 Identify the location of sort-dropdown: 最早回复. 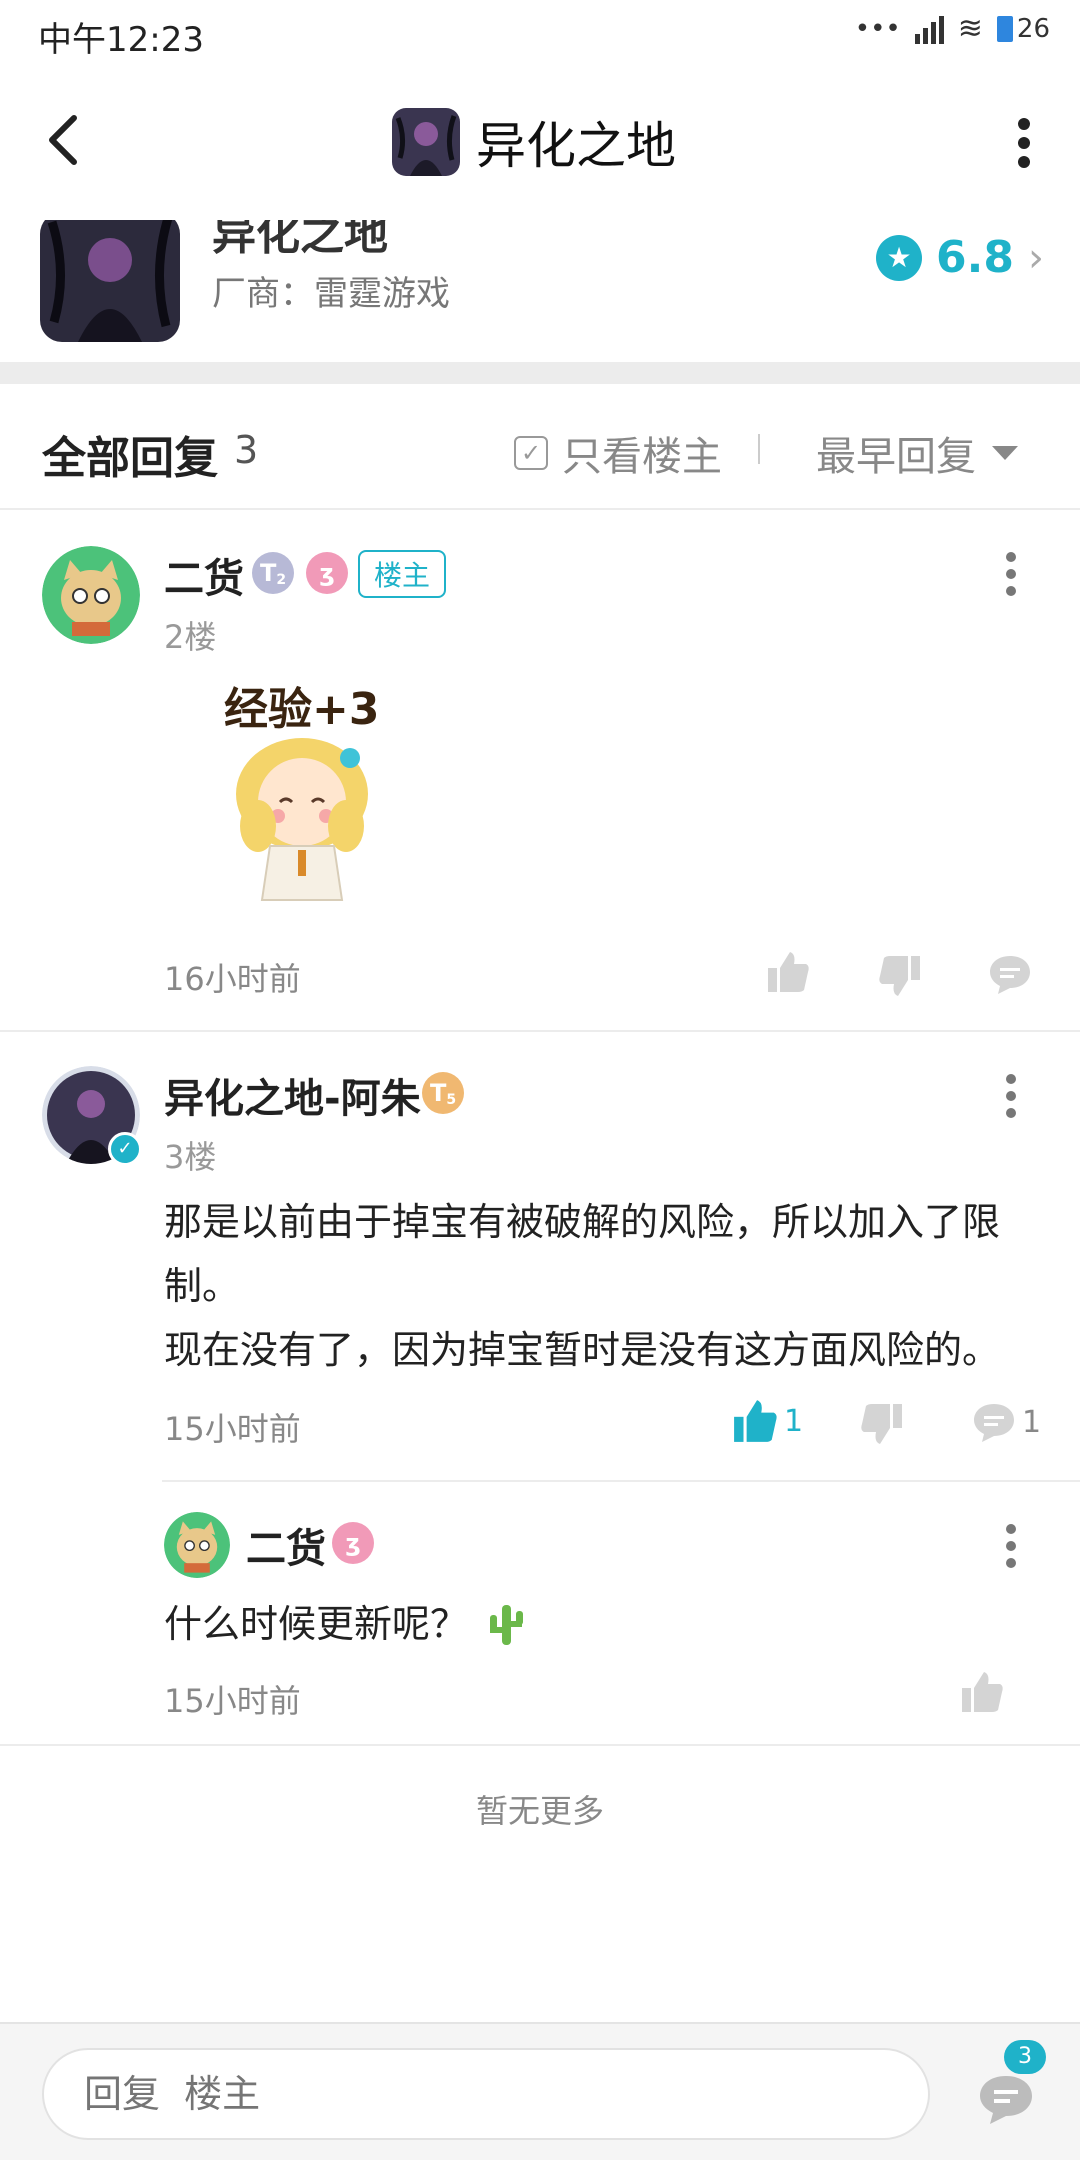
(917, 453).